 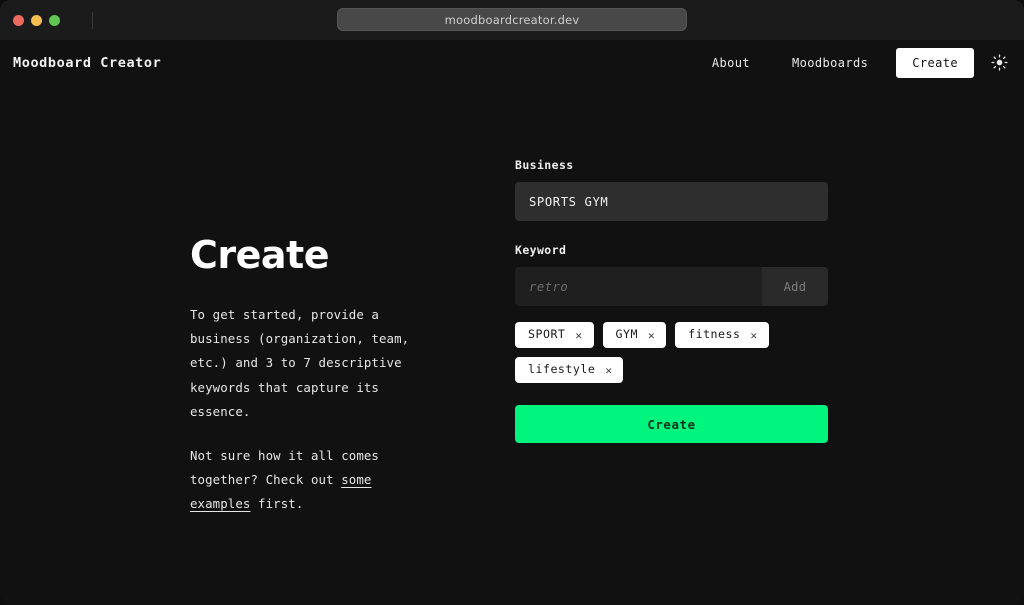 I want to click on create-moodboard-button: Create, so click(x=671, y=424).